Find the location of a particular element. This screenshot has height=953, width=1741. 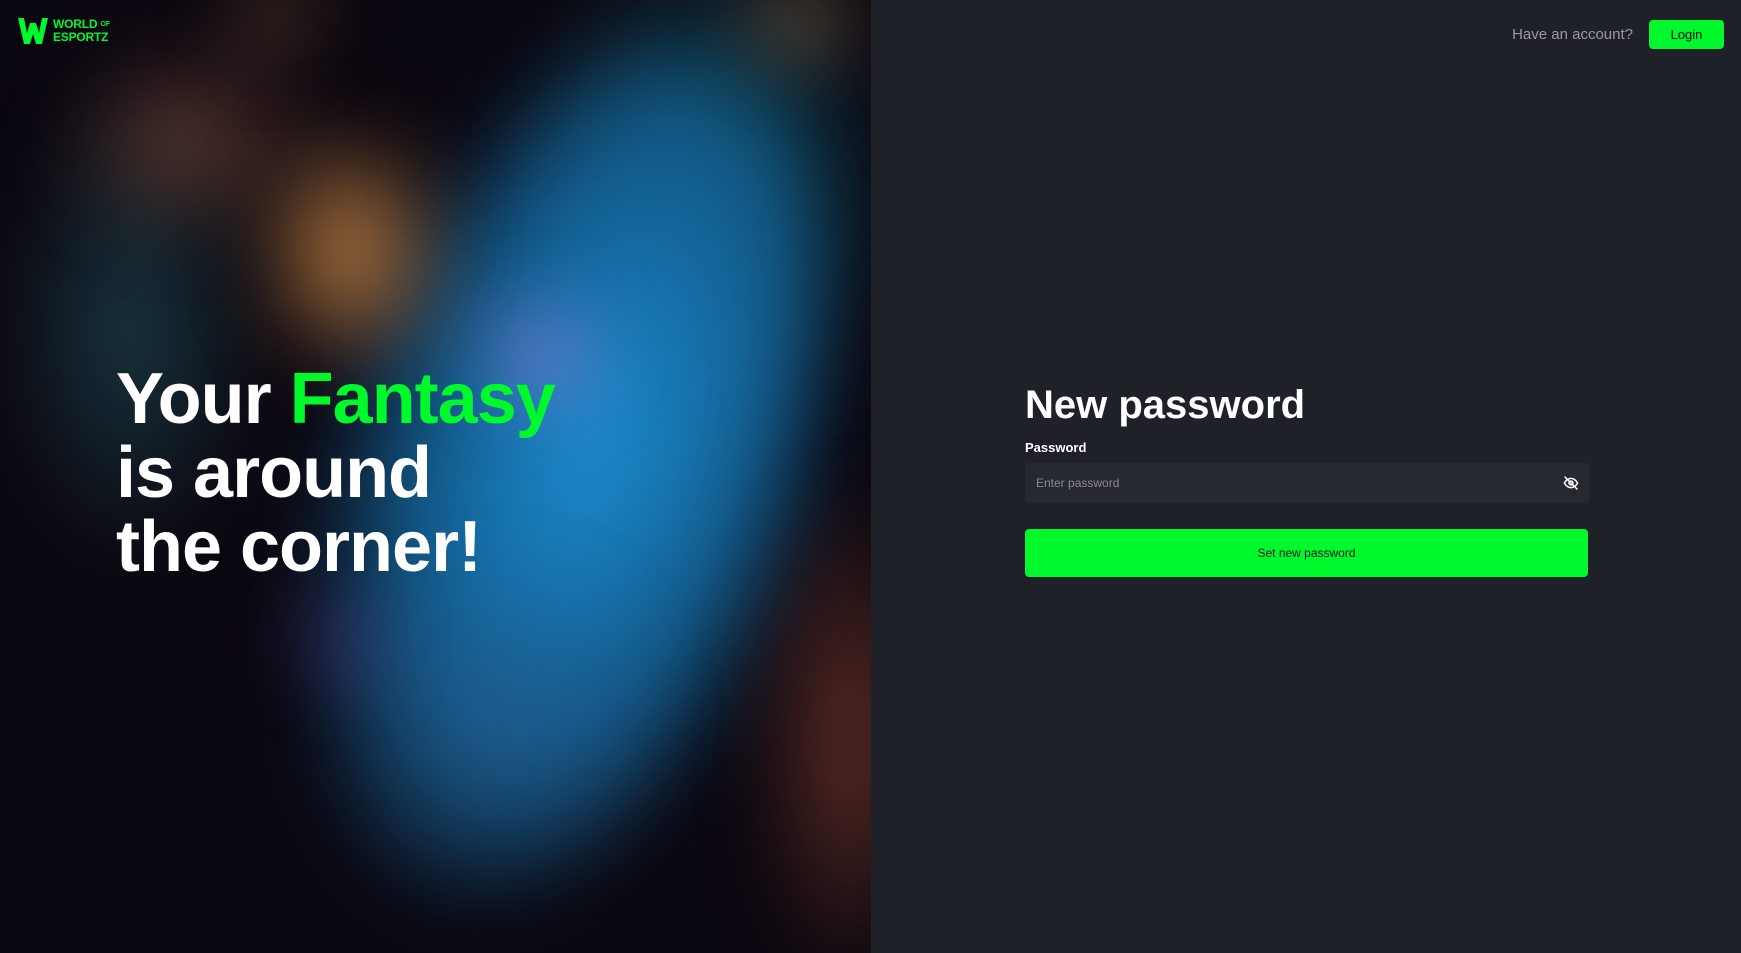

logo-word-world: WORLD is located at coordinates (75, 24).